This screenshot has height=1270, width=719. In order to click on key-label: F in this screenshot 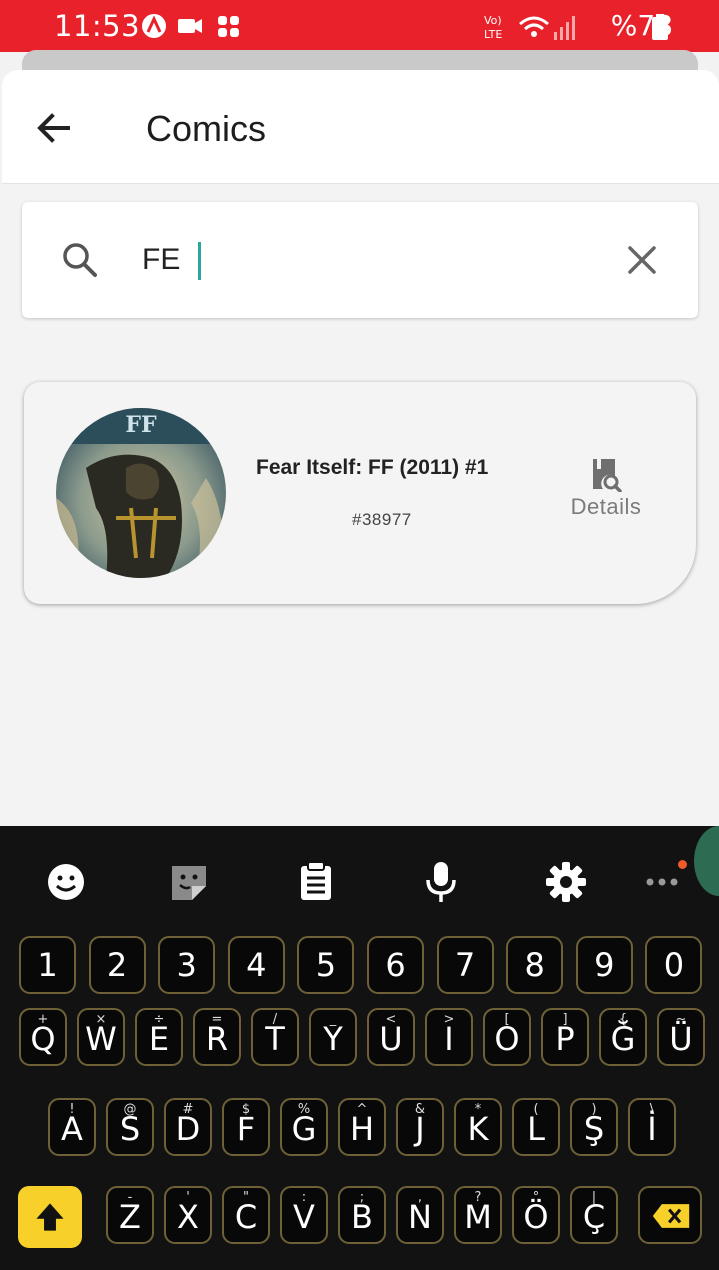, I will do `click(246, 1129)`.